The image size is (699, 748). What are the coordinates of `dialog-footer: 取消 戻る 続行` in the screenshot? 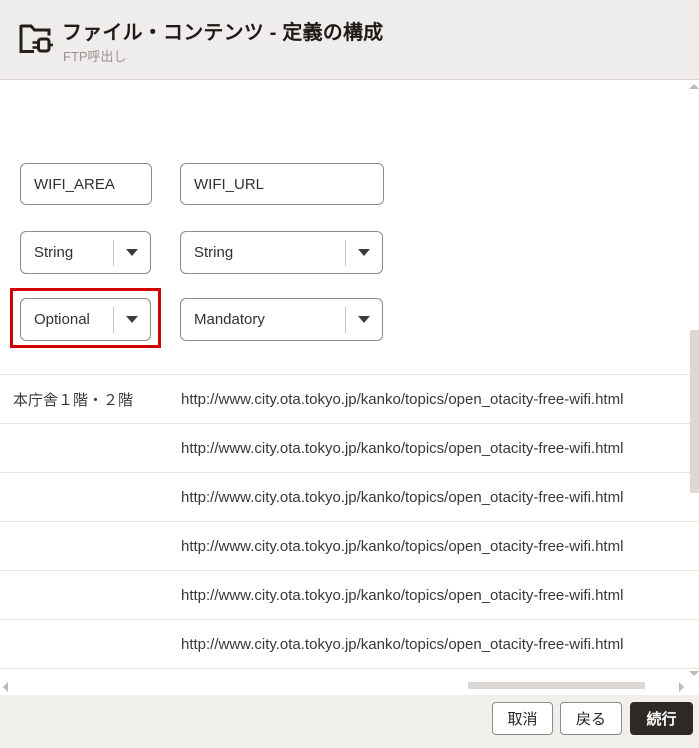 It's located at (349, 721).